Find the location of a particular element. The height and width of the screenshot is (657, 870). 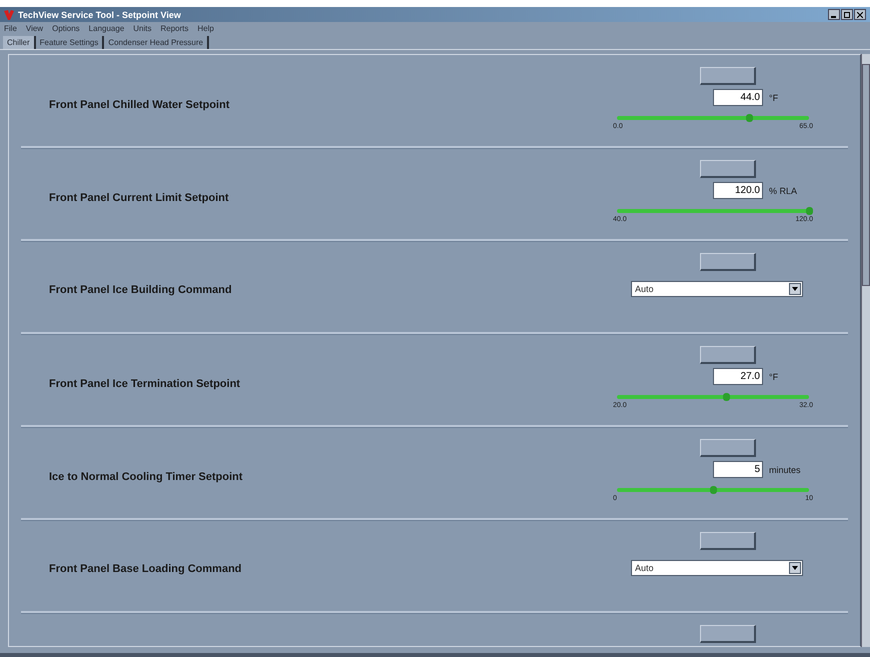

tab: Chiller is located at coordinates (19, 42).